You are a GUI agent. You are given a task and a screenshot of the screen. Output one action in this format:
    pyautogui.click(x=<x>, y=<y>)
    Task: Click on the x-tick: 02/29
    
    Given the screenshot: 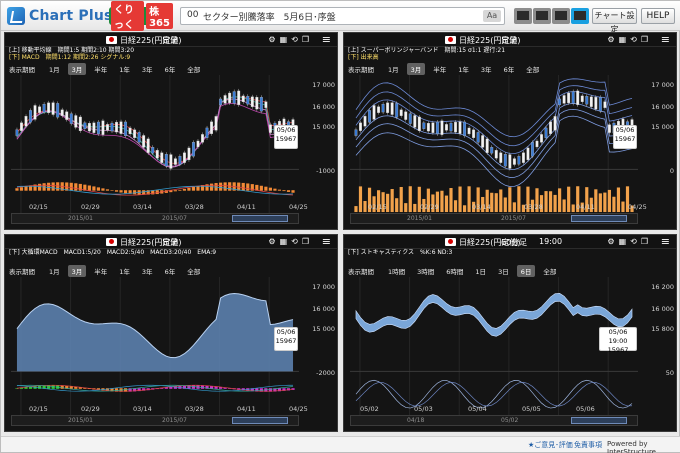 What is the action you would take?
    pyautogui.click(x=90, y=409)
    